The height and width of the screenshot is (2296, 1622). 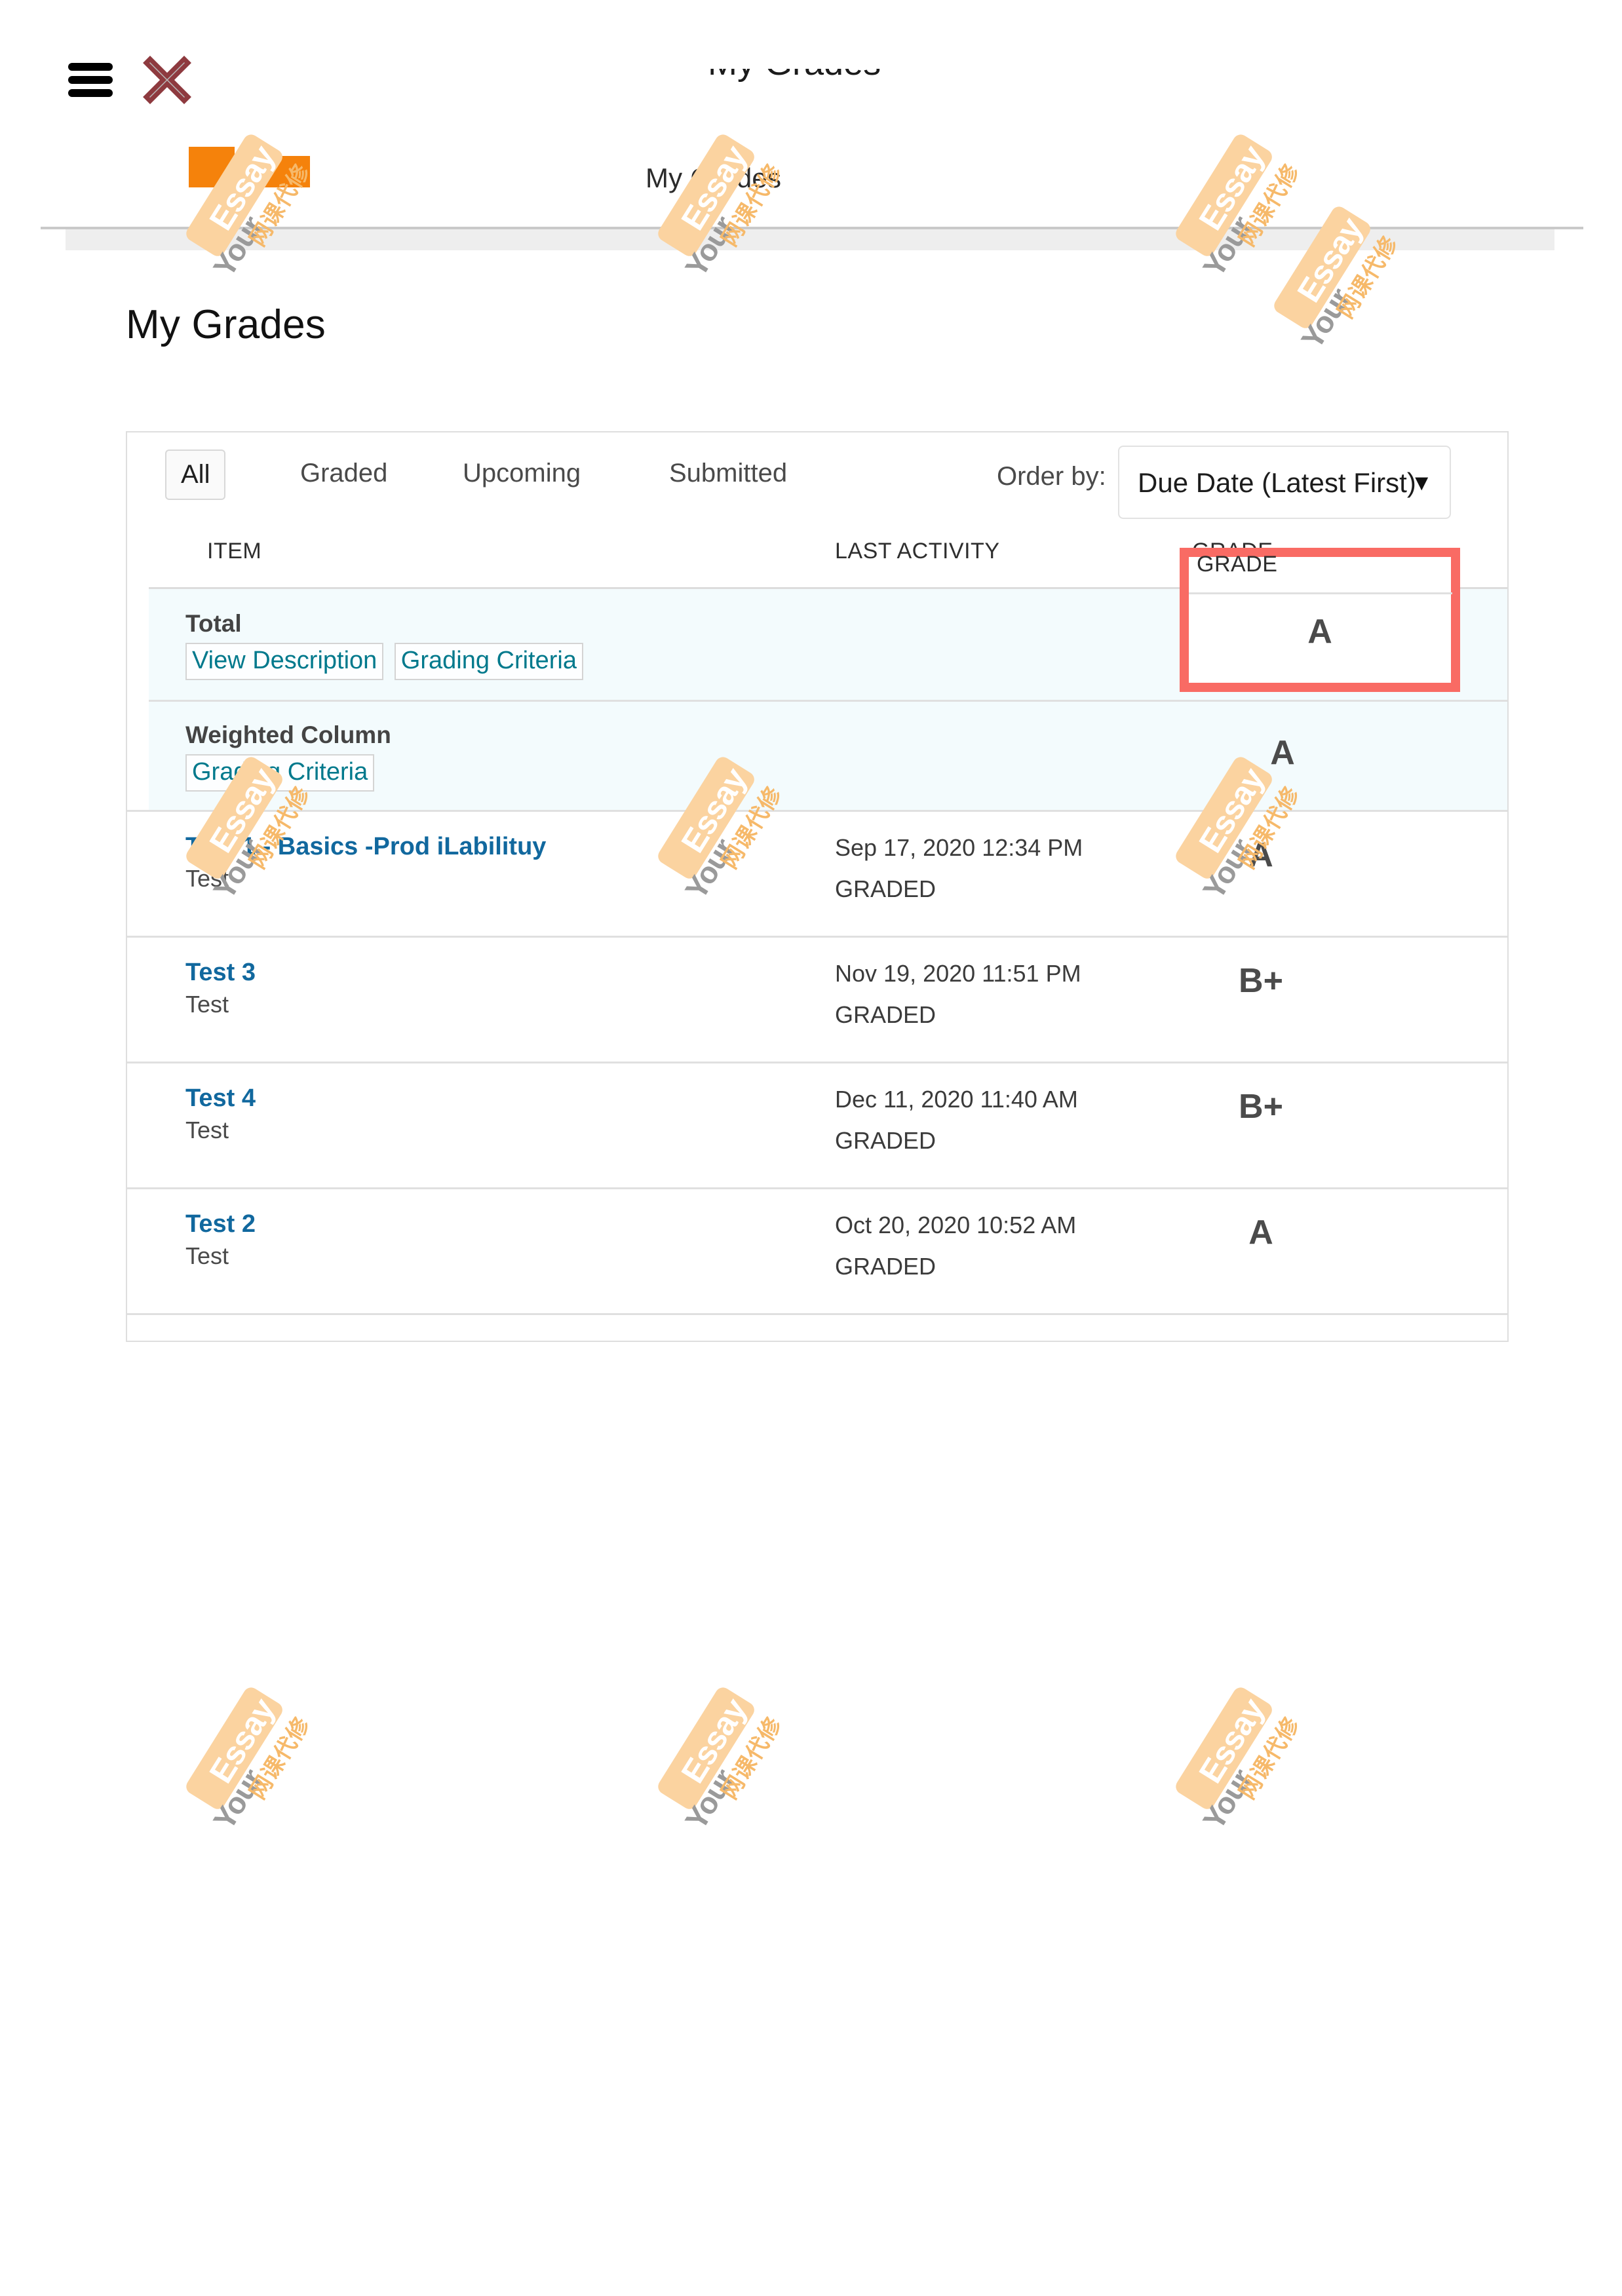 I want to click on column-header-item: ITEM, so click(x=234, y=551).